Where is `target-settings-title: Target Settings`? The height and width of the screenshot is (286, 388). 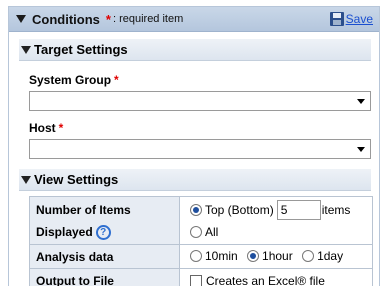 target-settings-title: Target Settings is located at coordinates (81, 49).